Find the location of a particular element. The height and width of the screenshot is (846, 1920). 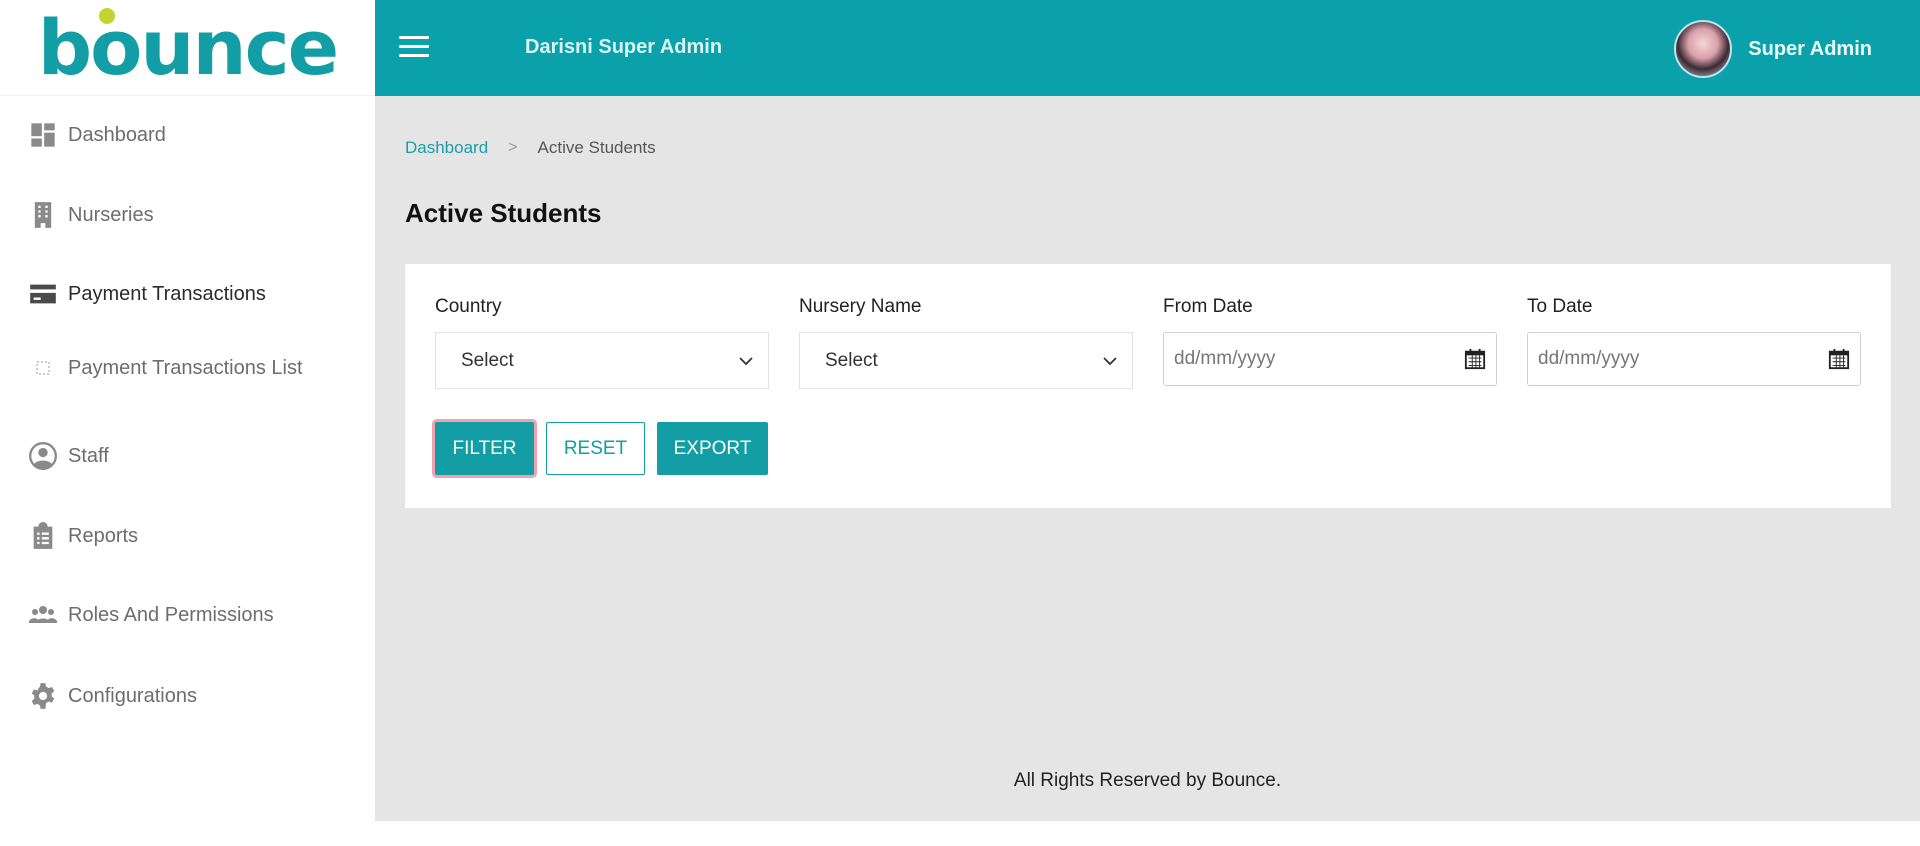

sidebar-item-staff: Staff is located at coordinates (68, 456).